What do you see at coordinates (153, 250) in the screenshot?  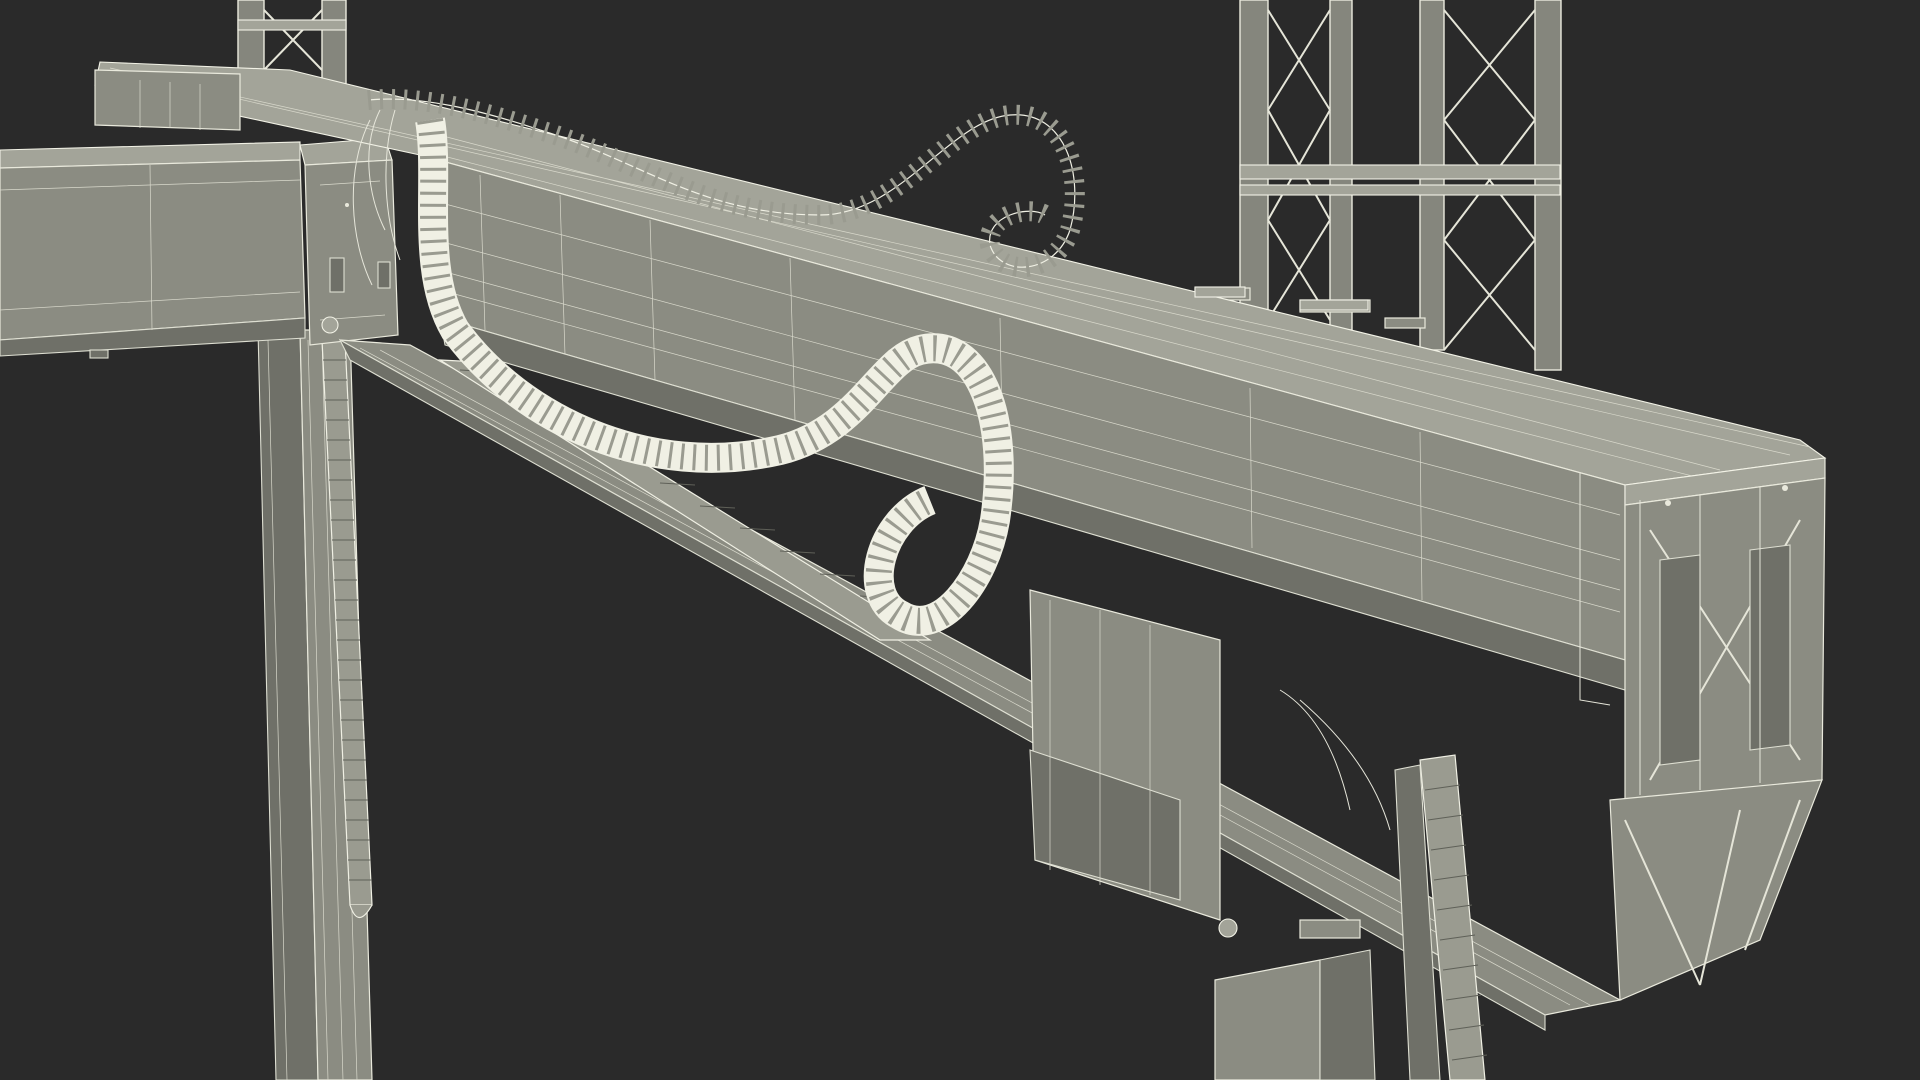 I see `left-horizontal-beam` at bounding box center [153, 250].